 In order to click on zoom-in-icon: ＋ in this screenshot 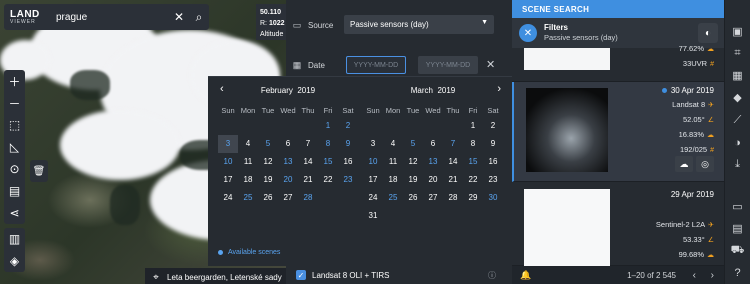, I will do `click(14, 81)`.